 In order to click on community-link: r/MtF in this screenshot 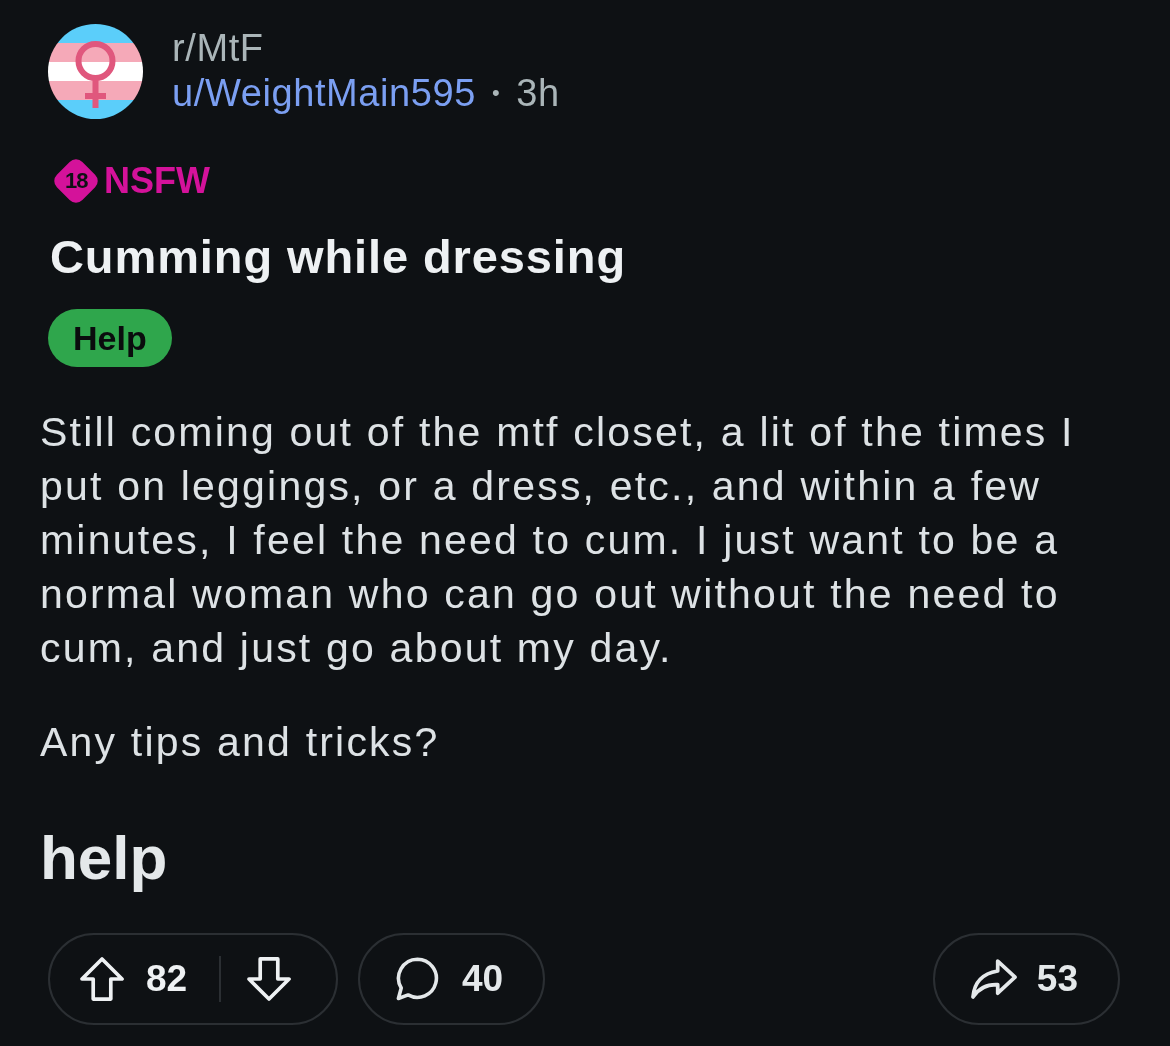, I will do `click(218, 48)`.